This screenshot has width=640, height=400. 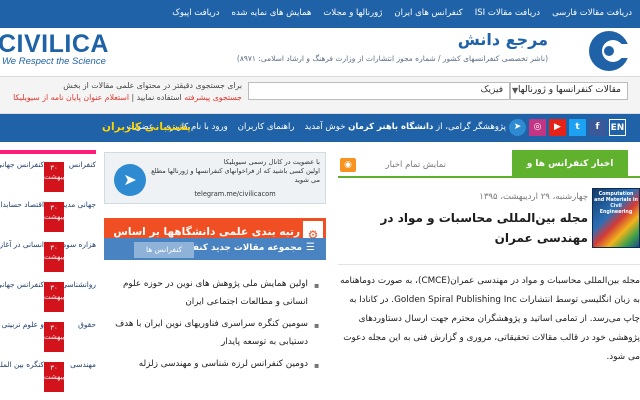 What do you see at coordinates (213, 97) in the screenshot?
I see `advanced-search-link: جستجوی پیشرفته` at bounding box center [213, 97].